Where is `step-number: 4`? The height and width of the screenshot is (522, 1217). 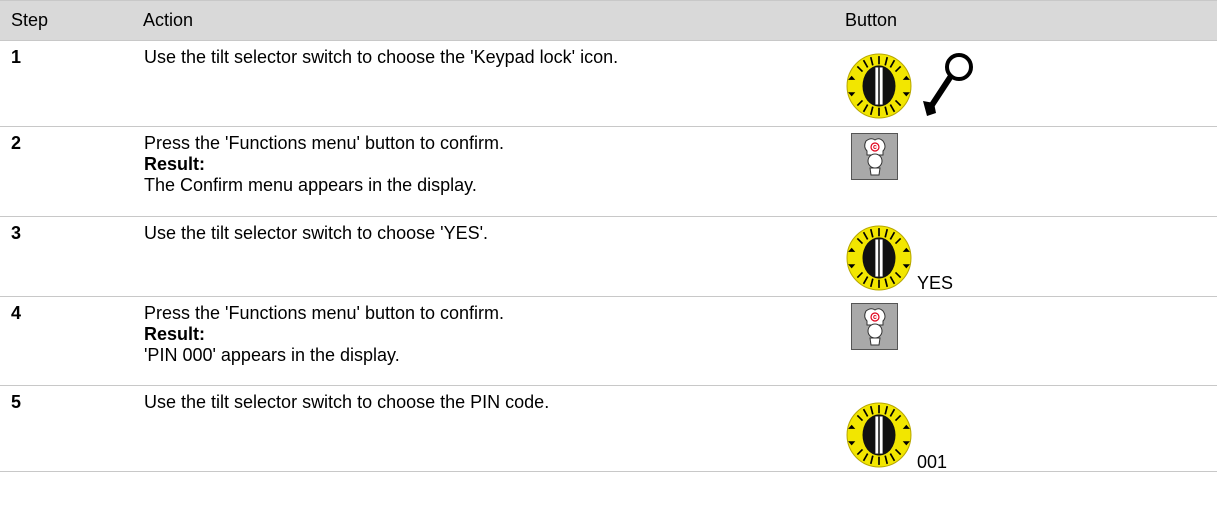
step-number: 4 is located at coordinates (71, 341).